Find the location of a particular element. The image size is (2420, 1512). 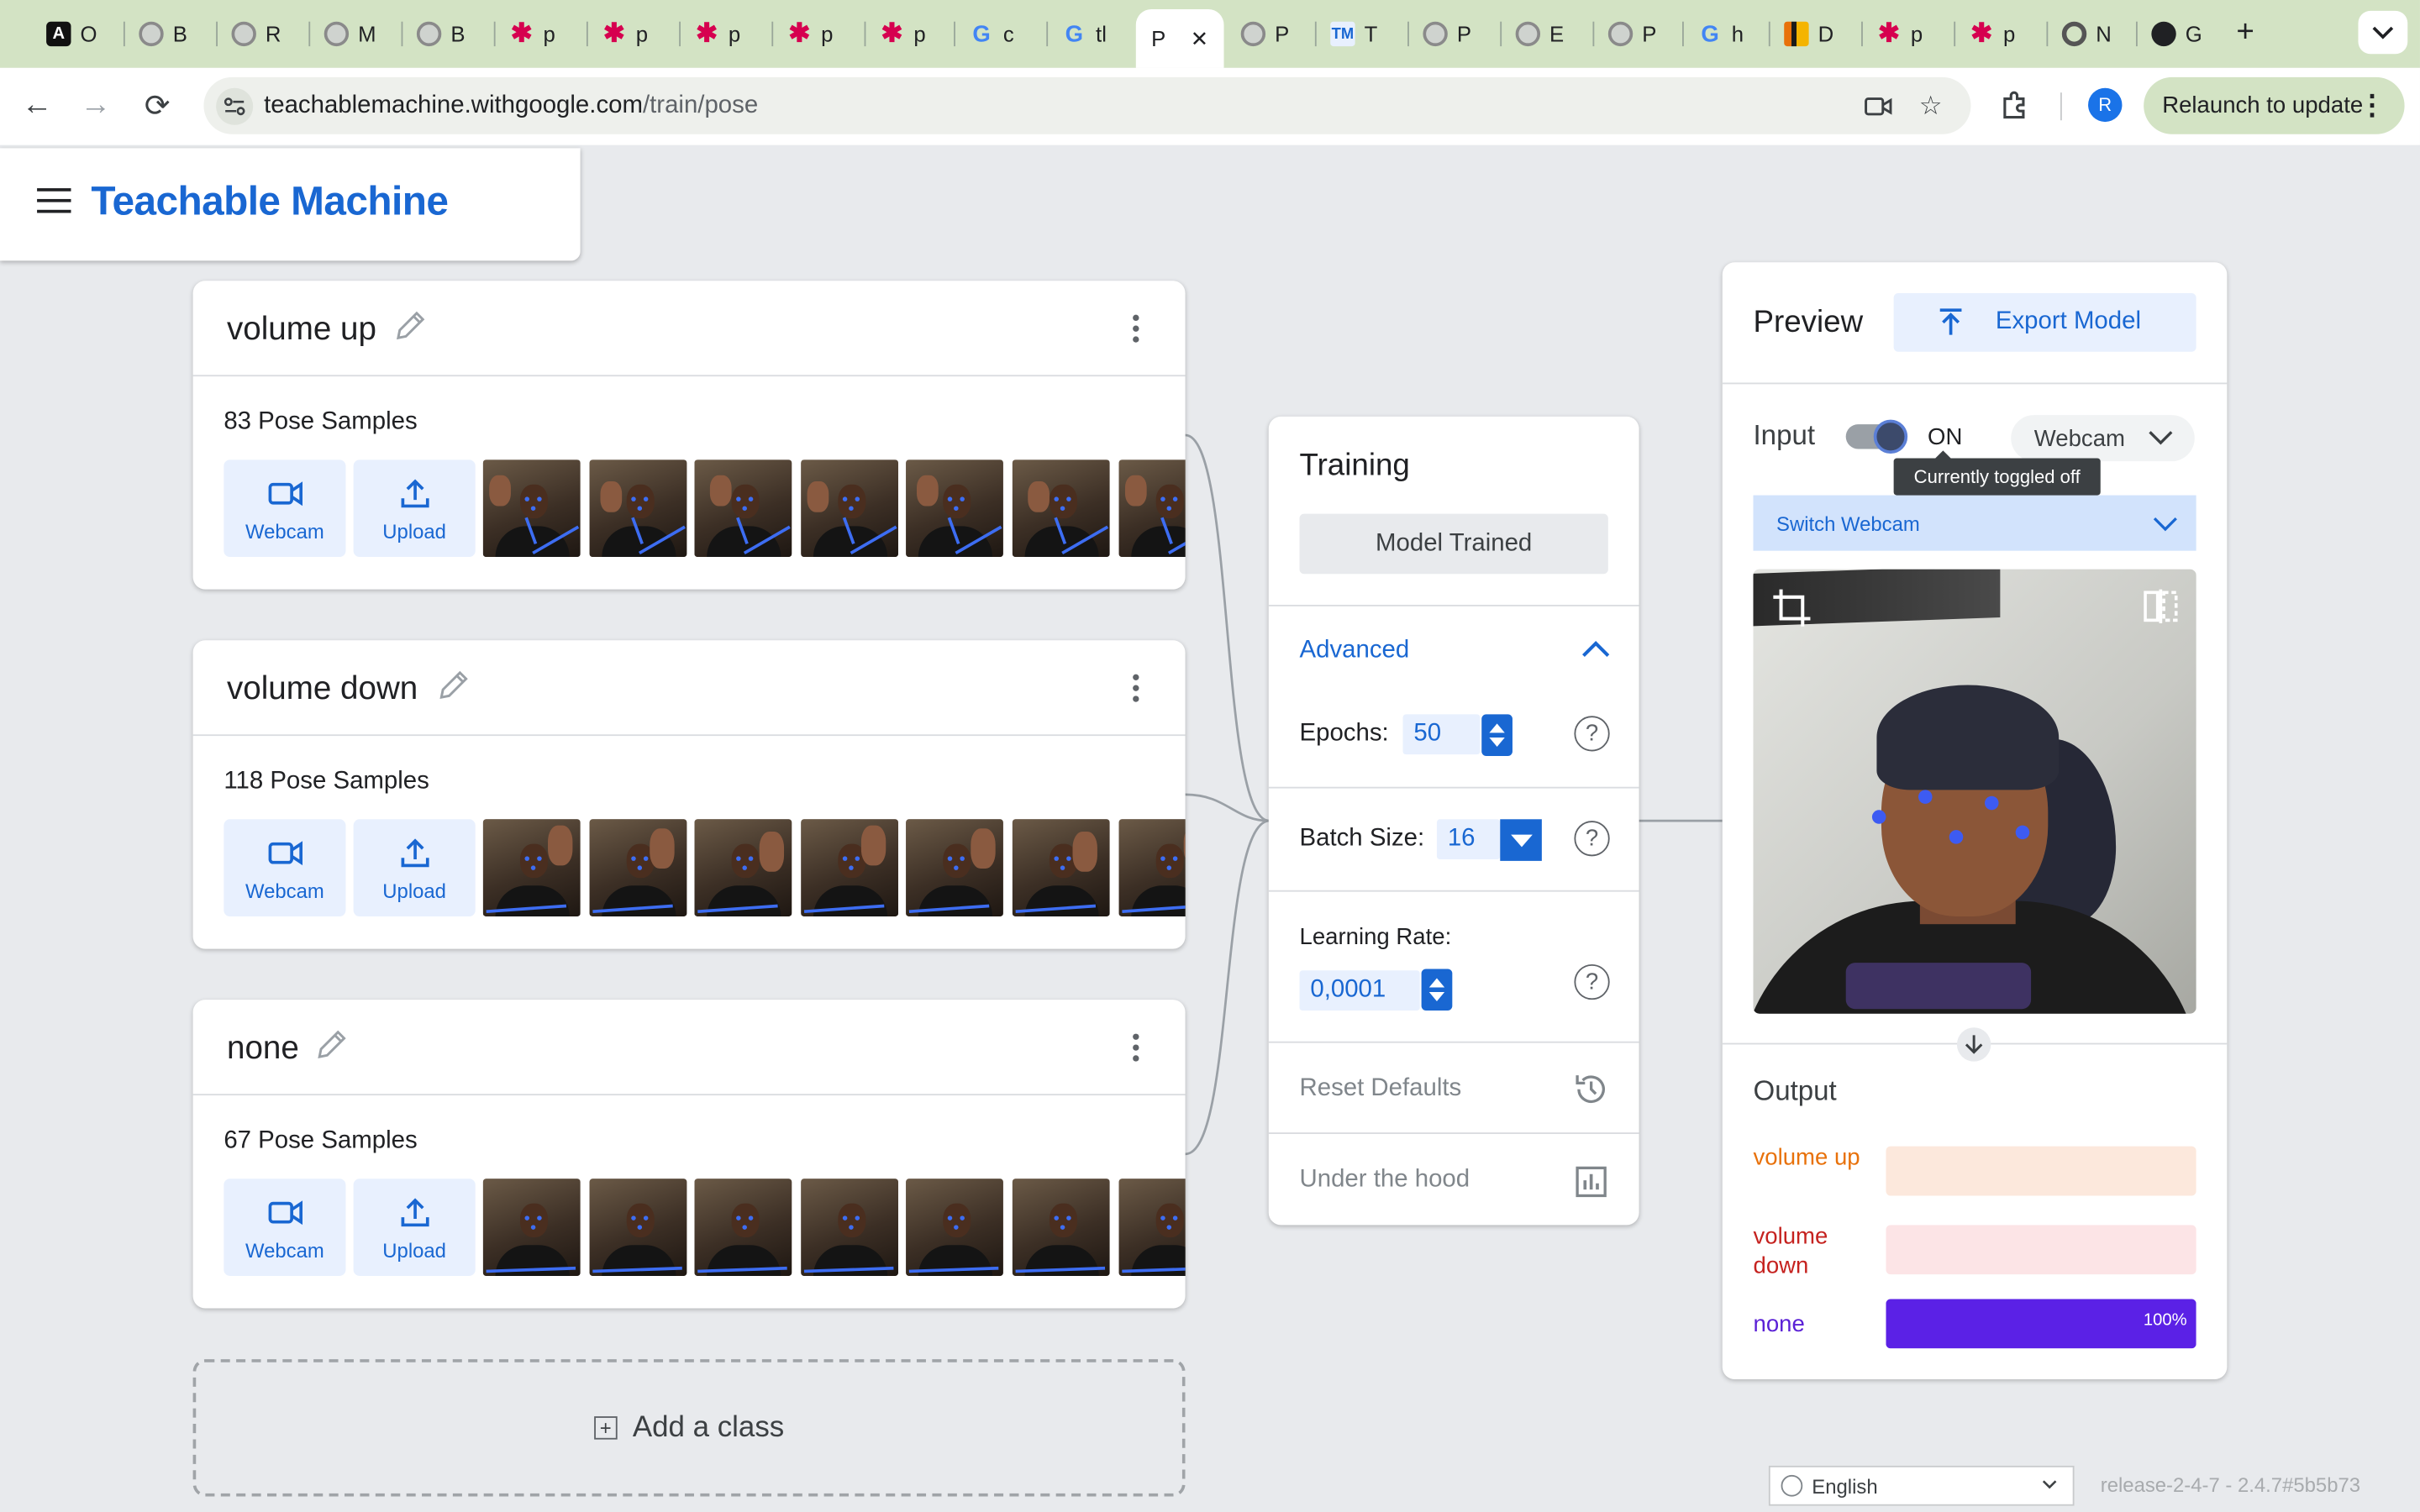

switch-webcam-select: Switch Webcam is located at coordinates (1975, 523).